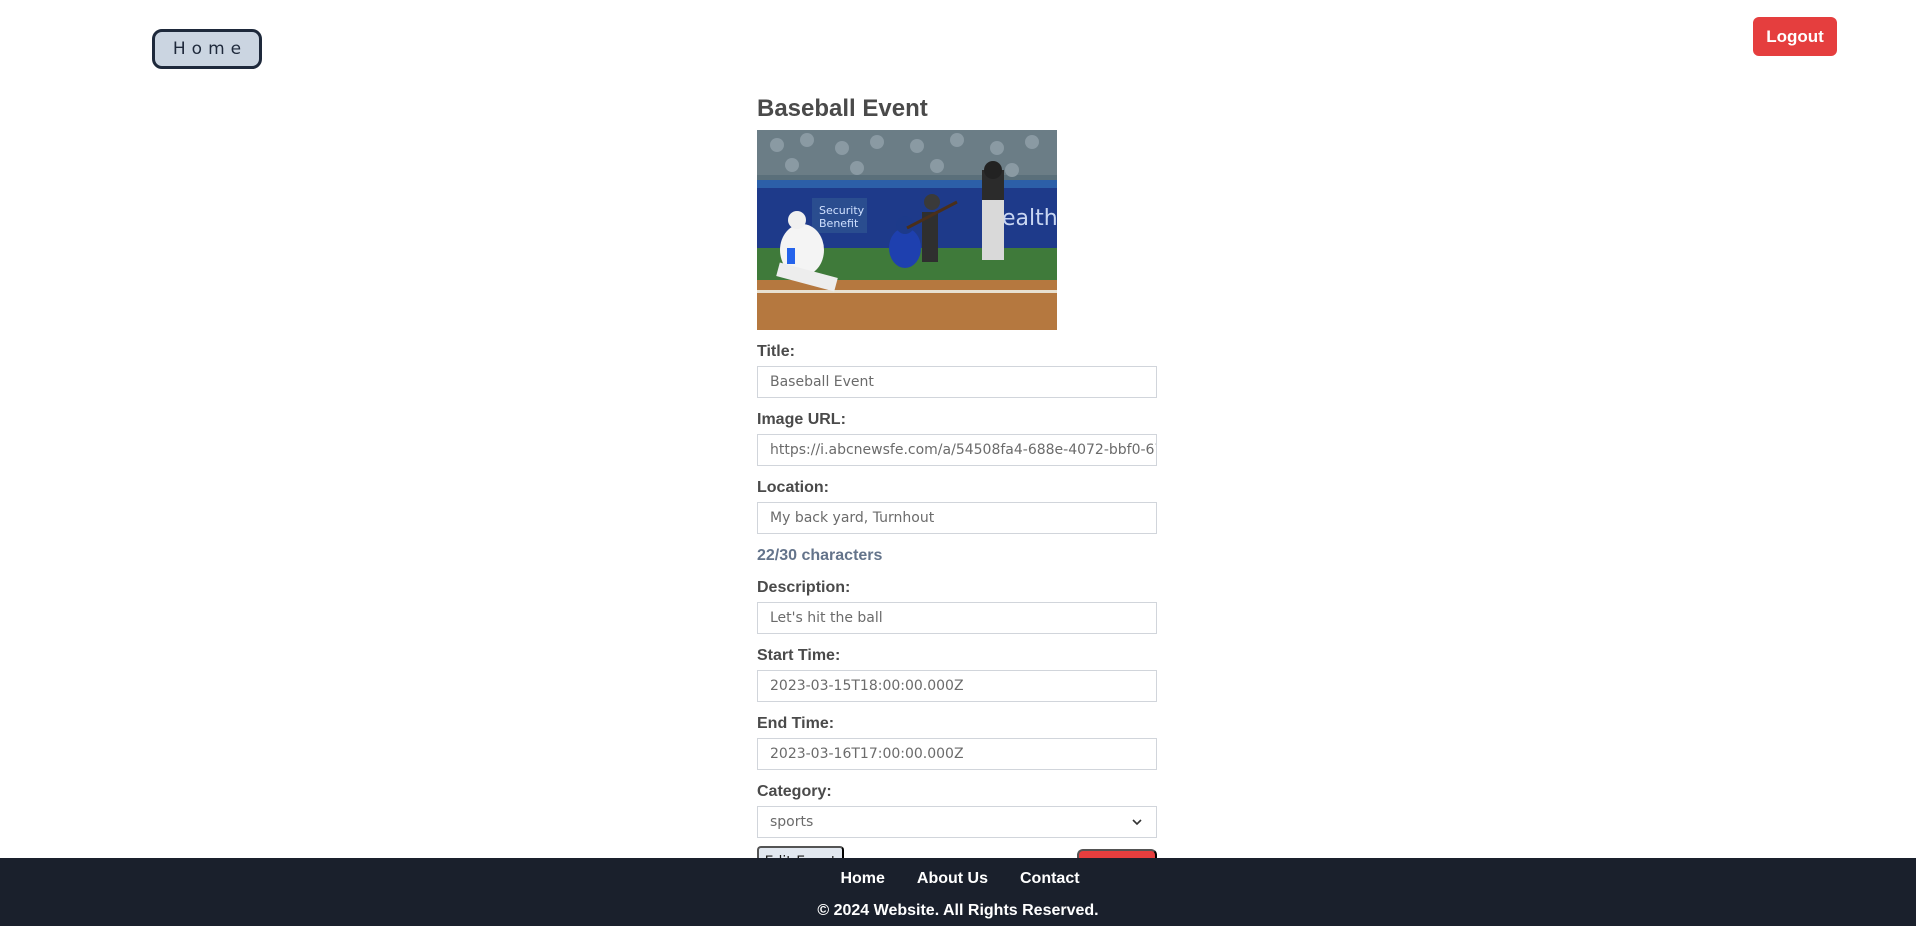 The image size is (1916, 926). What do you see at coordinates (957, 618) in the screenshot?
I see `description-input: Let's hit the ball` at bounding box center [957, 618].